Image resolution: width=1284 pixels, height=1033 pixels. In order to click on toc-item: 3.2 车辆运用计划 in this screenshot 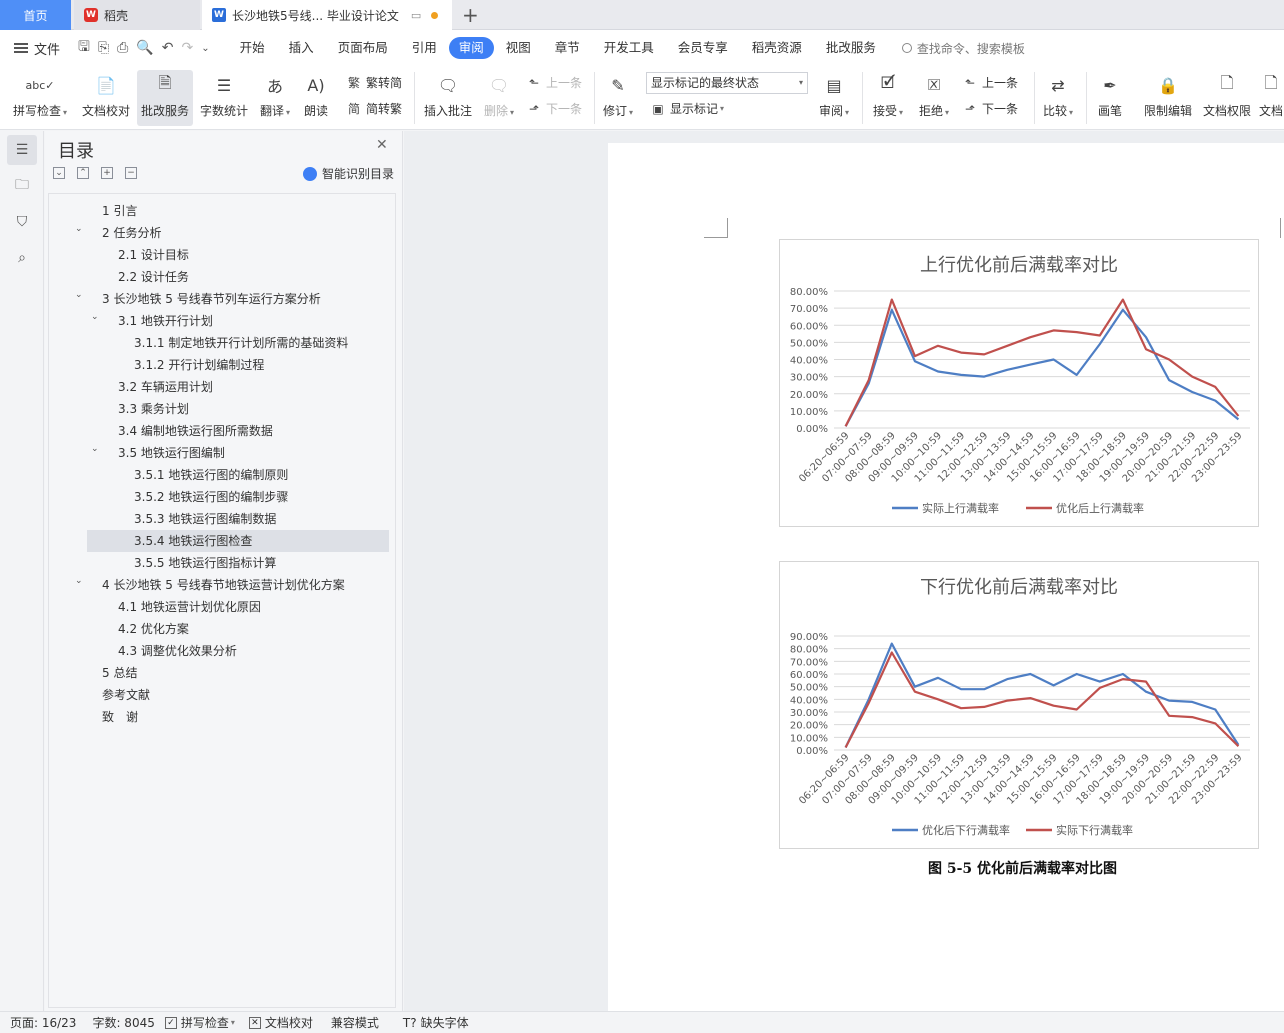, I will do `click(165, 387)`.